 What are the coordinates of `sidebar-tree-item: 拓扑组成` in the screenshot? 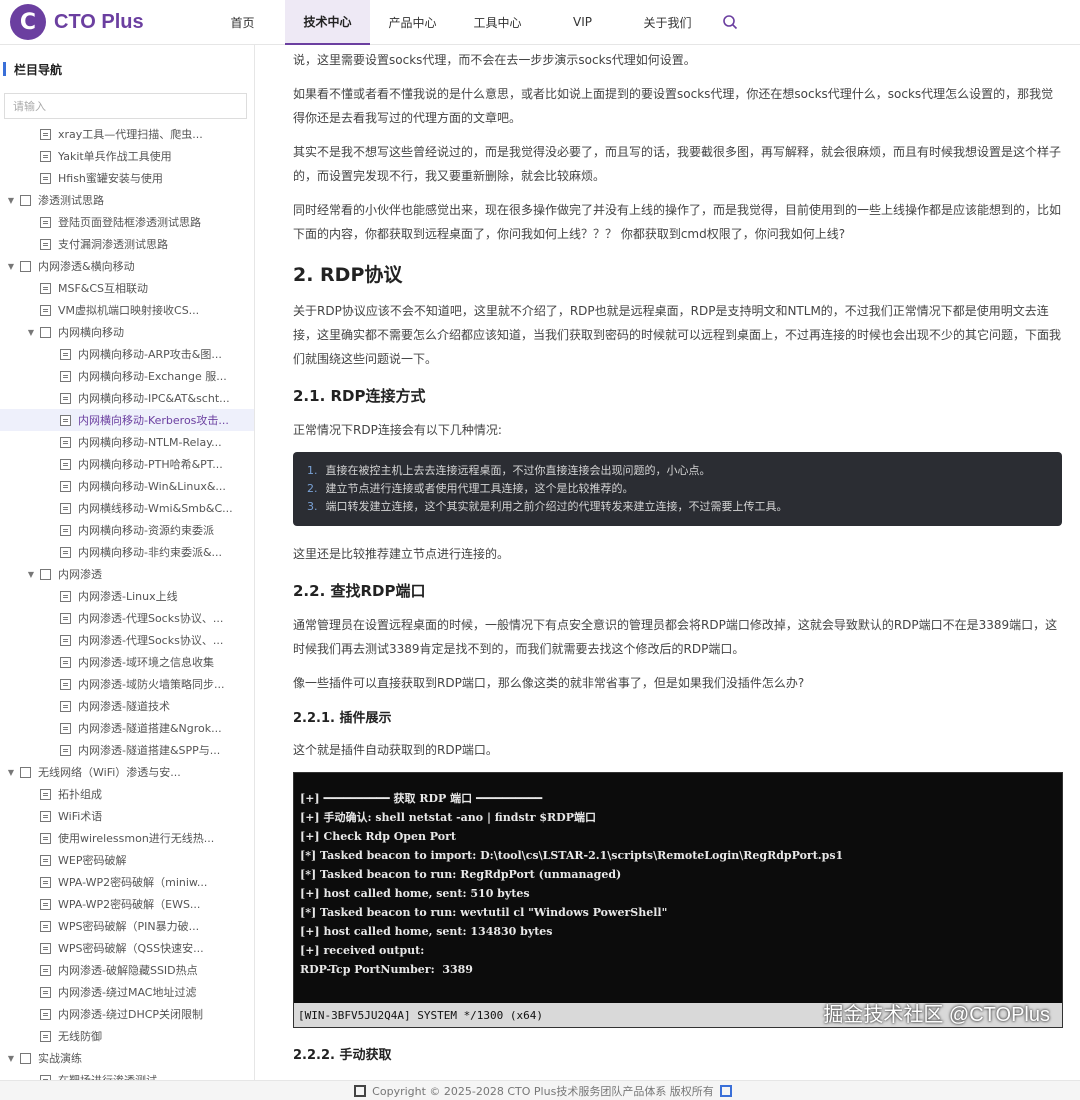 It's located at (127, 794).